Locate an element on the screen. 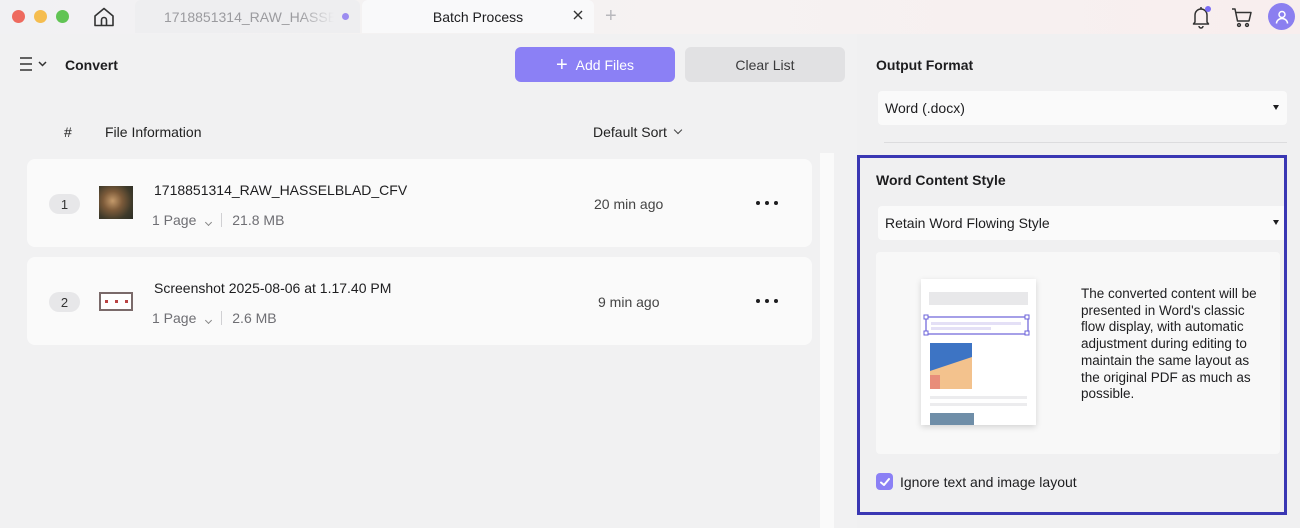  tab-batch-process-label: Batch Process is located at coordinates (478, 16).